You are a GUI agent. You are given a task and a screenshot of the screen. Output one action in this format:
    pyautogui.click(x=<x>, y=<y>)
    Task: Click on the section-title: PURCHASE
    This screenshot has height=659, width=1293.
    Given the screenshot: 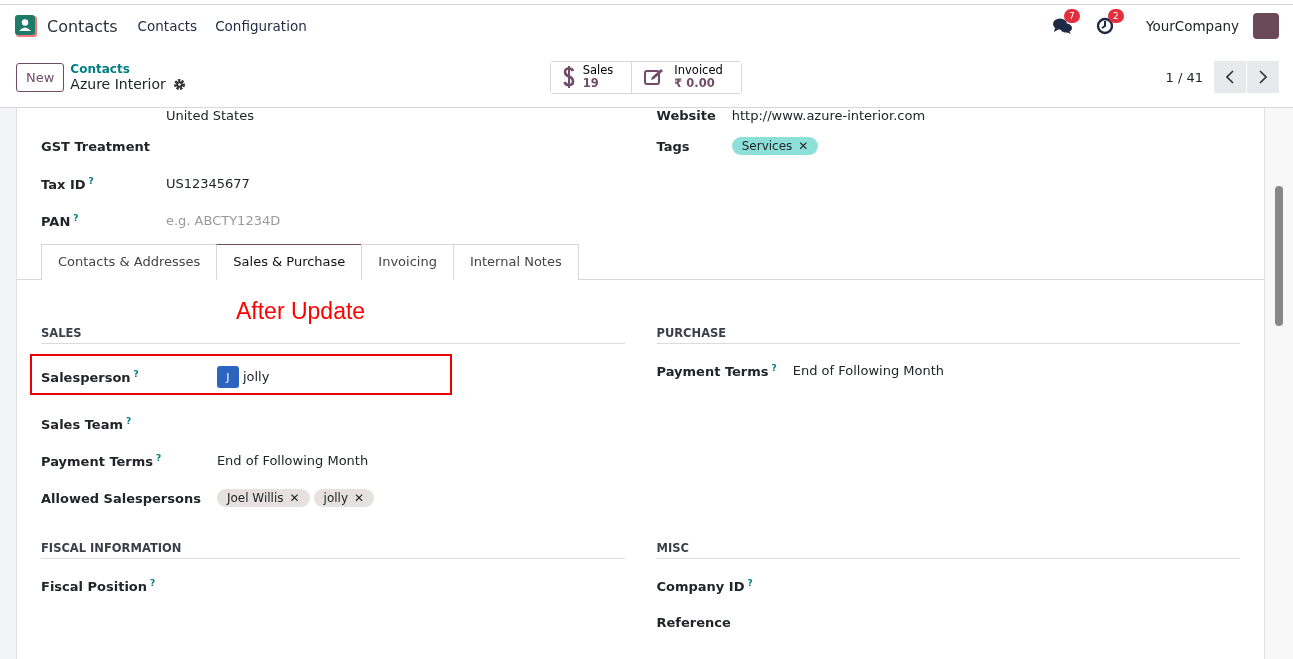 What is the action you would take?
    pyautogui.click(x=948, y=335)
    